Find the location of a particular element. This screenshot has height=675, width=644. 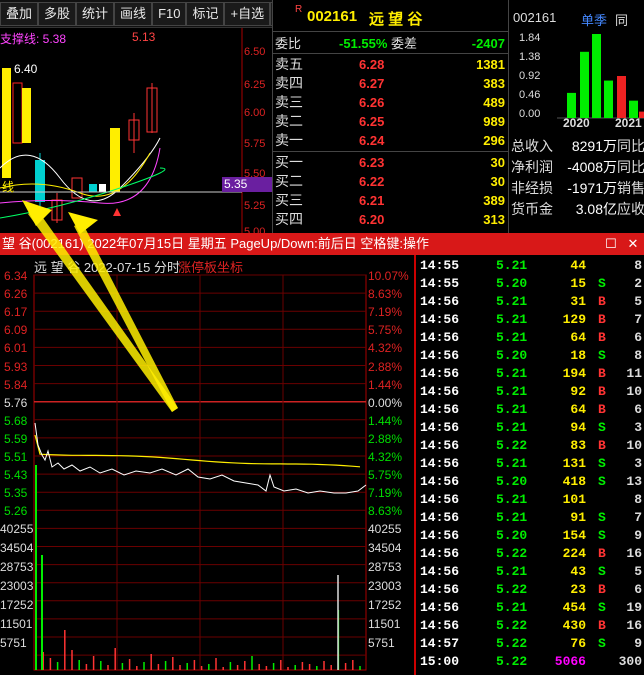

tick-time: 14:57 is located at coordinates (440, 643).